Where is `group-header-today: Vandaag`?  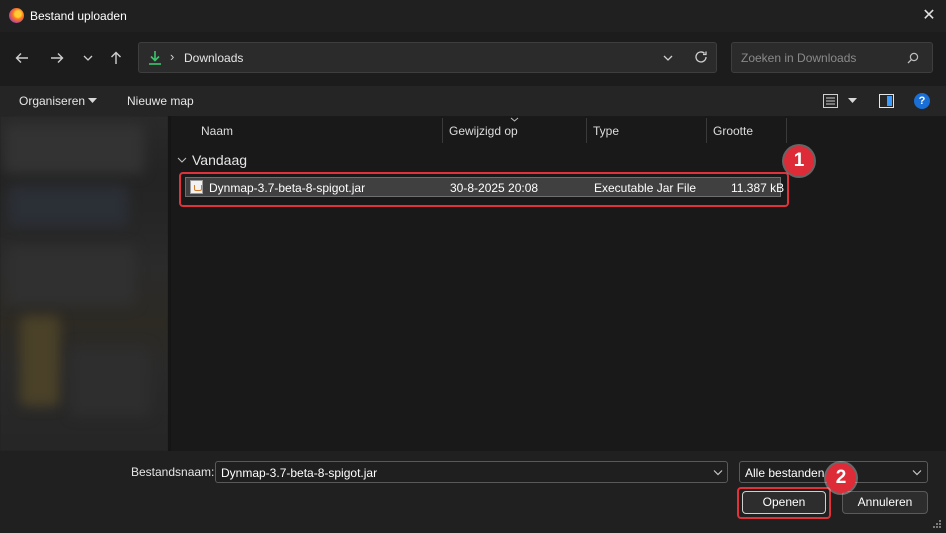 group-header-today: Vandaag is located at coordinates (219, 160).